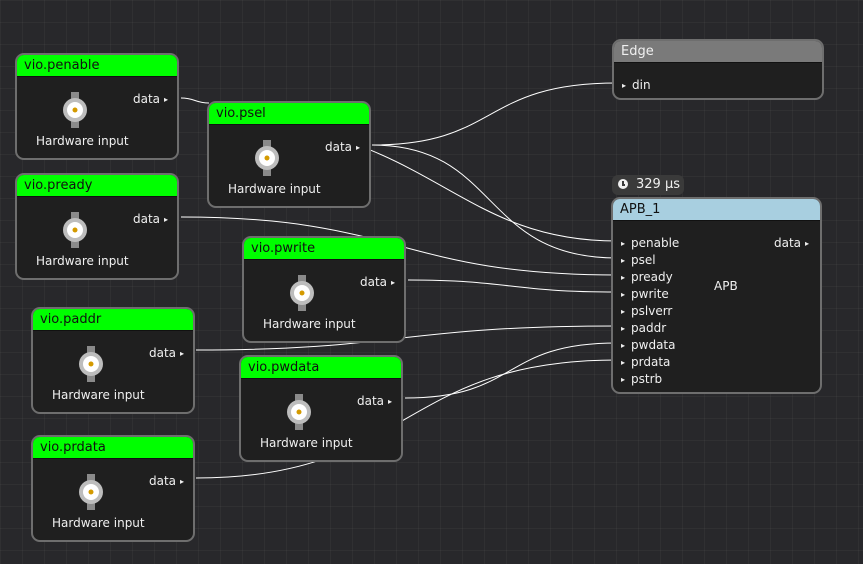 The image size is (863, 564). I want to click on node-title: vio.pwdata, so click(321, 368).